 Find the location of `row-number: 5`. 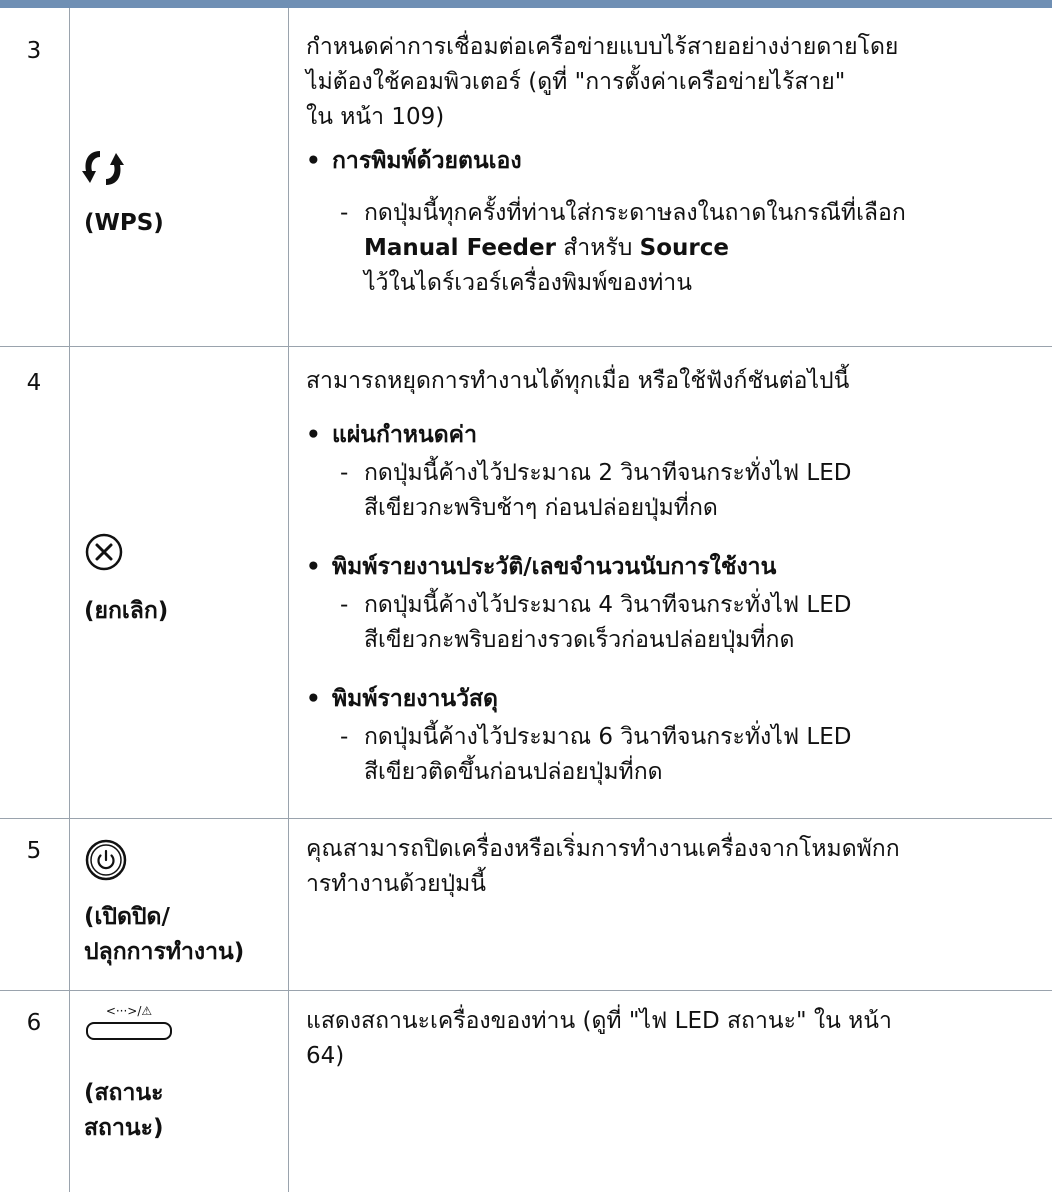

row-number: 5 is located at coordinates (34, 851).